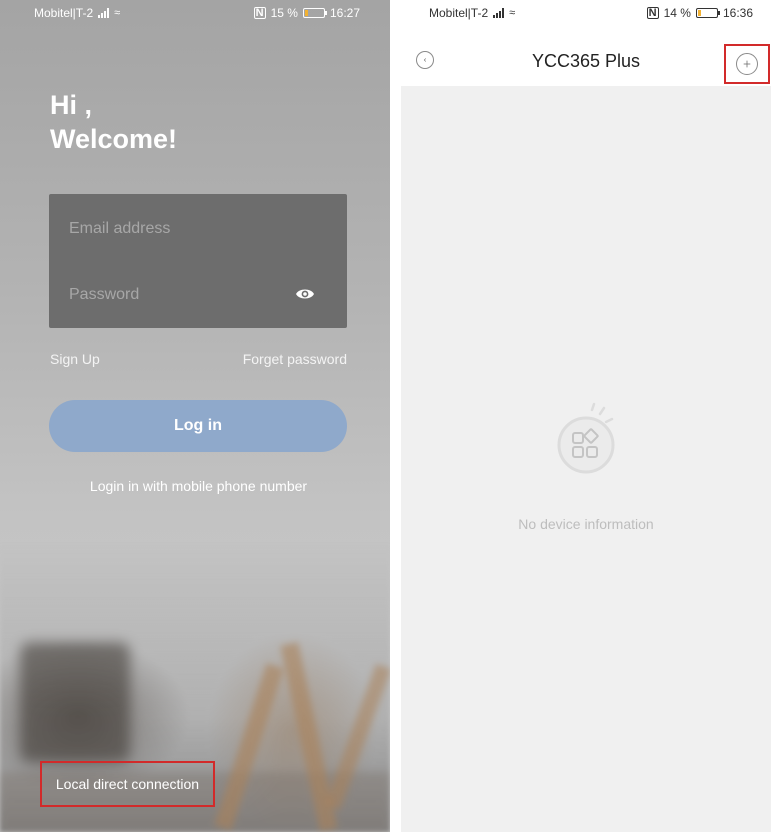 The width and height of the screenshot is (771, 832). What do you see at coordinates (284, 13) in the screenshot?
I see `battery-percent: 15 %` at bounding box center [284, 13].